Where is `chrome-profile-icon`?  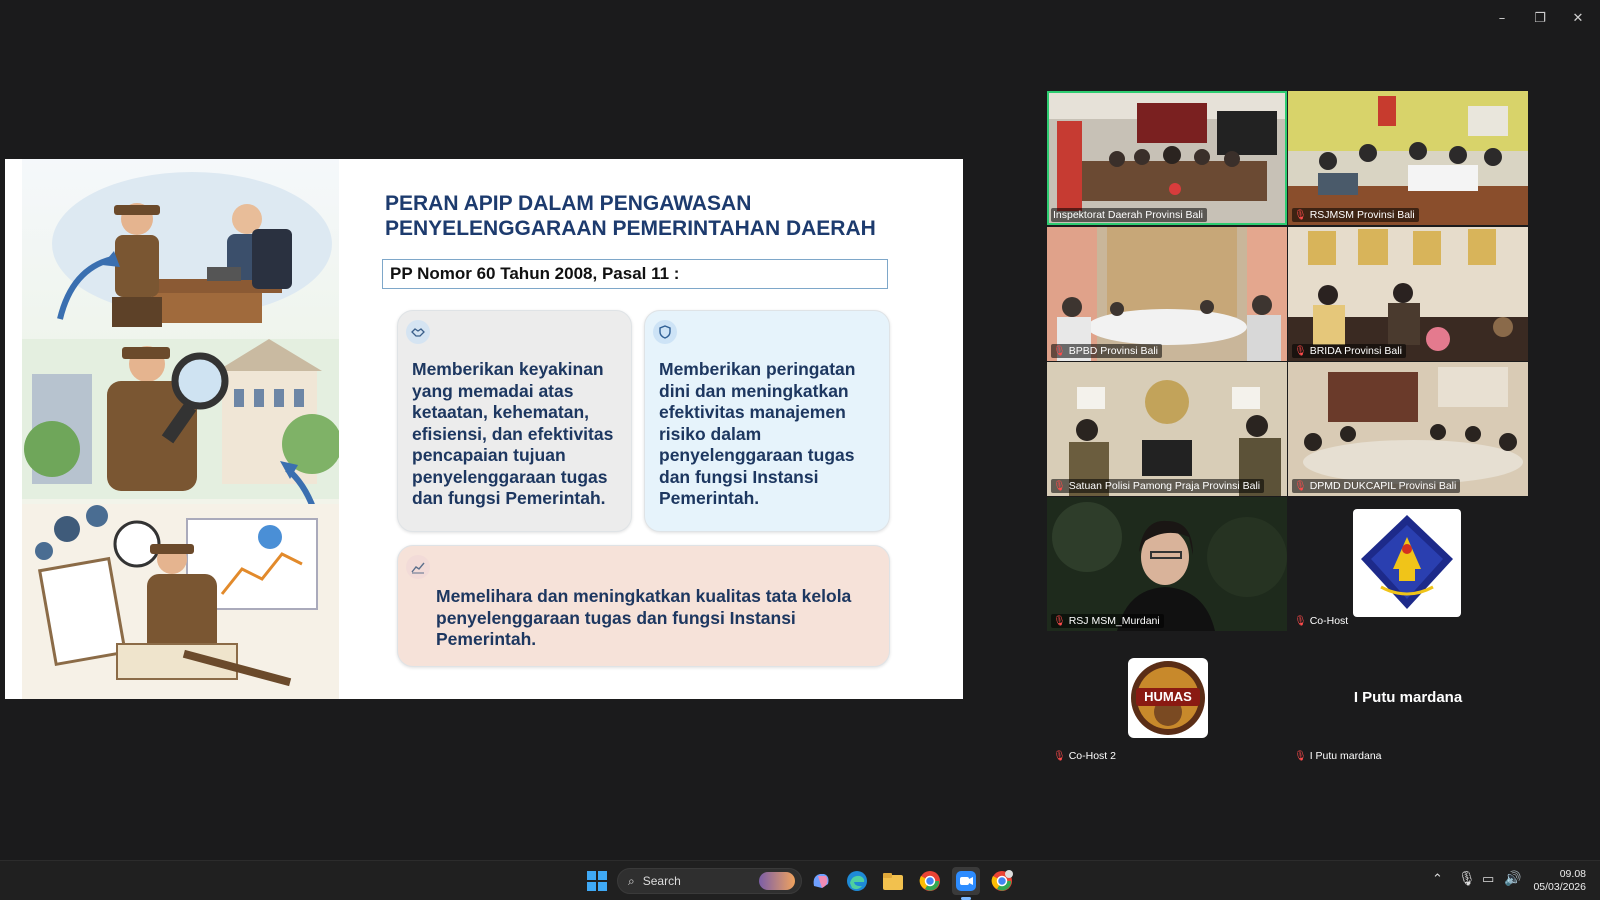
chrome-profile-icon is located at coordinates (1002, 881).